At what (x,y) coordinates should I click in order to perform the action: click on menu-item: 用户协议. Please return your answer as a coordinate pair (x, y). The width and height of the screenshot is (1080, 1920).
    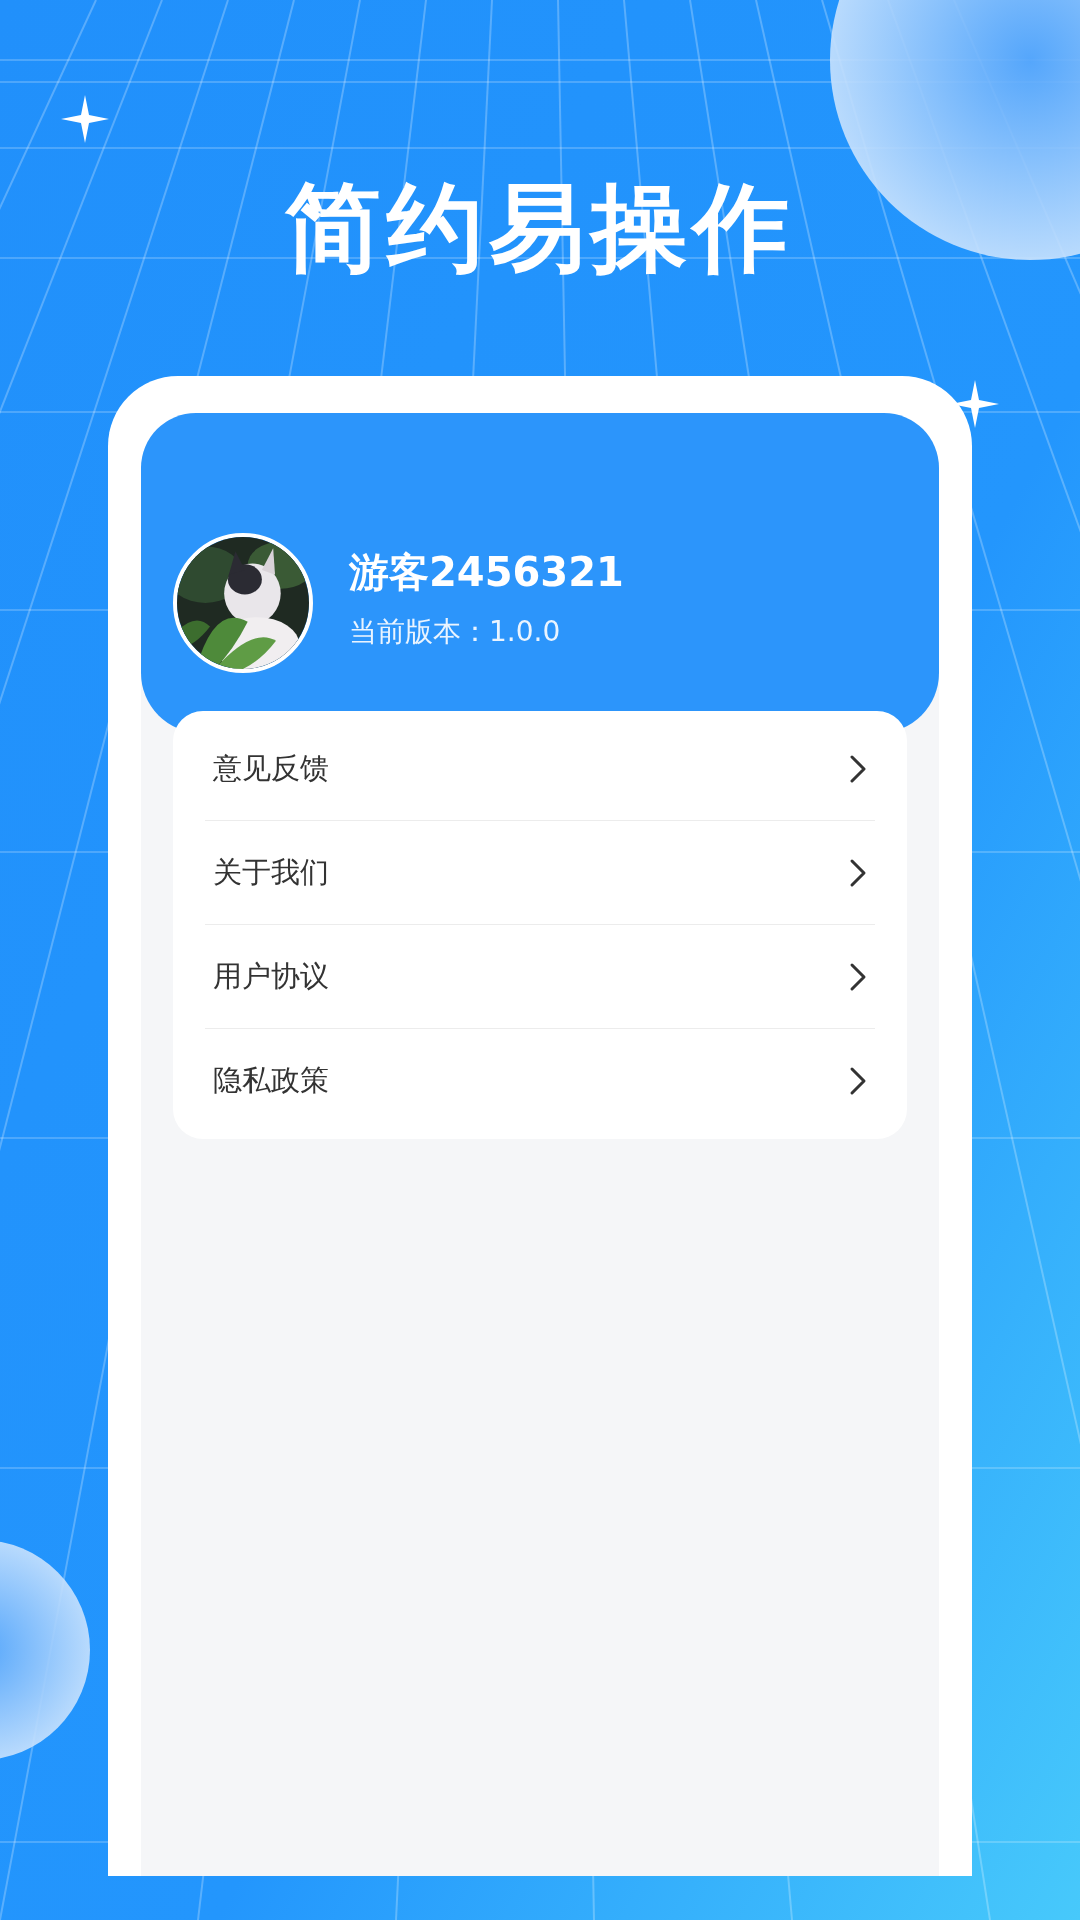
    Looking at the image, I should click on (540, 977).